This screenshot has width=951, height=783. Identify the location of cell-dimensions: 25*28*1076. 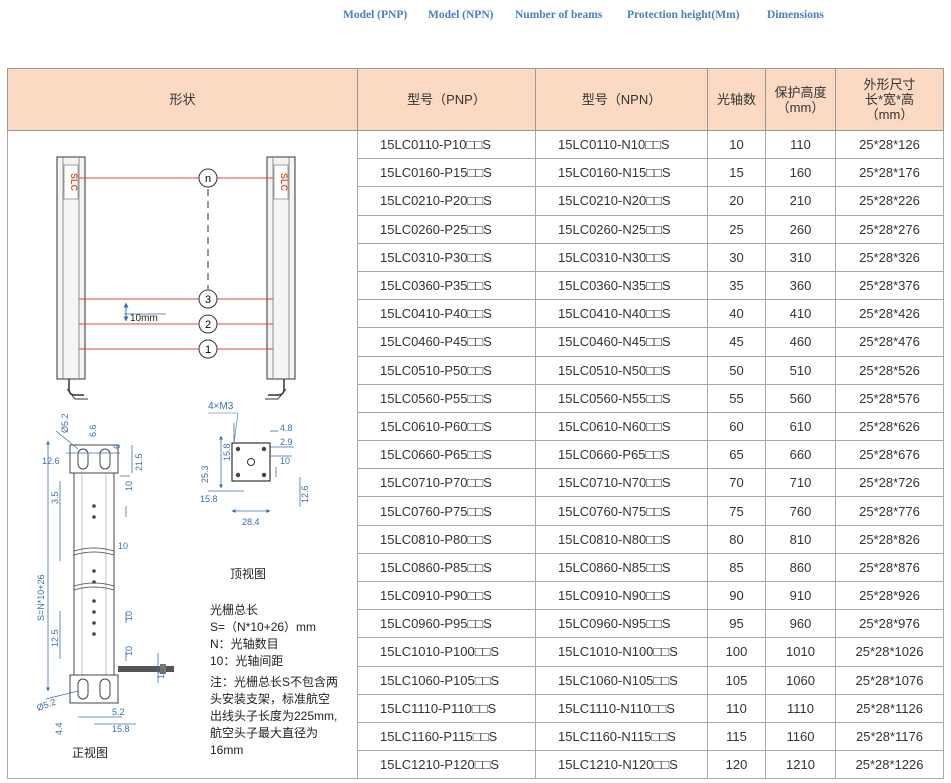
(889, 680).